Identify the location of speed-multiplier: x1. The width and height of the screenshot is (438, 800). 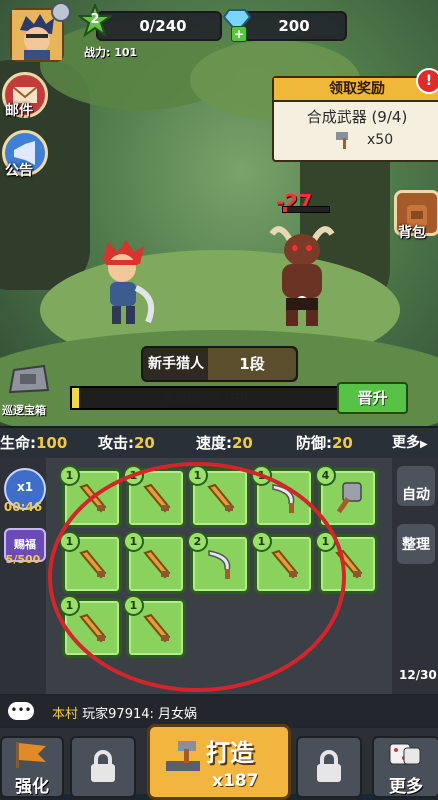
(25, 487).